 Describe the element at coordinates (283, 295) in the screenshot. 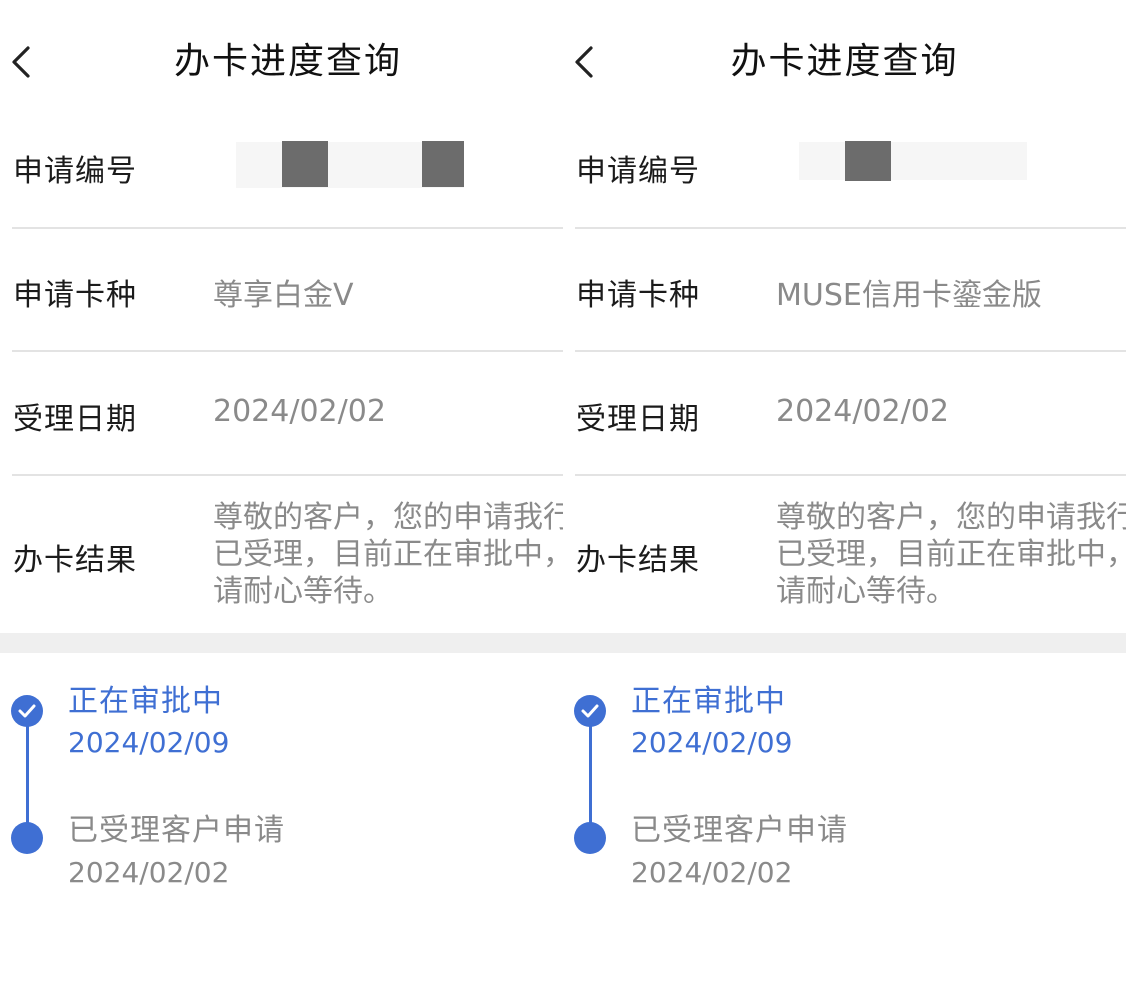

I see `card-type-value: 尊享白金V` at that location.